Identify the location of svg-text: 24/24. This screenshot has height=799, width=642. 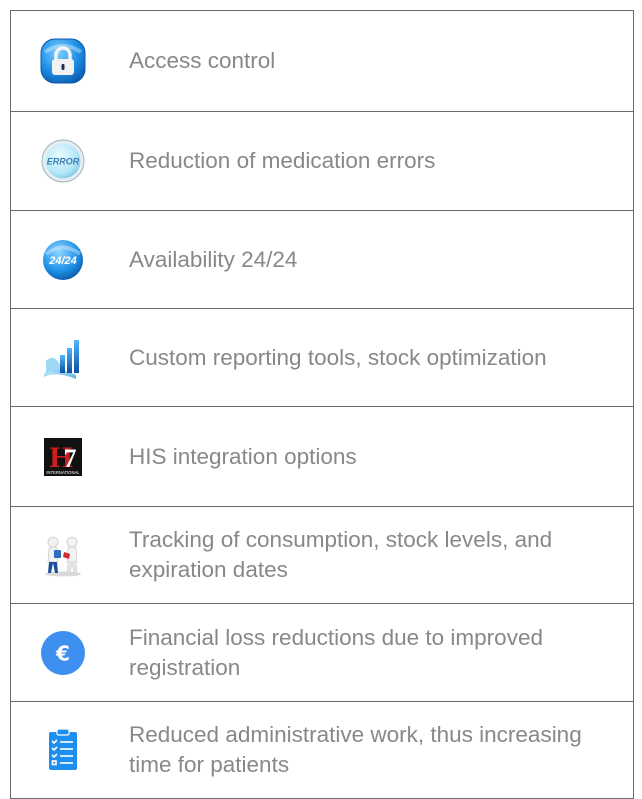
(62, 261).